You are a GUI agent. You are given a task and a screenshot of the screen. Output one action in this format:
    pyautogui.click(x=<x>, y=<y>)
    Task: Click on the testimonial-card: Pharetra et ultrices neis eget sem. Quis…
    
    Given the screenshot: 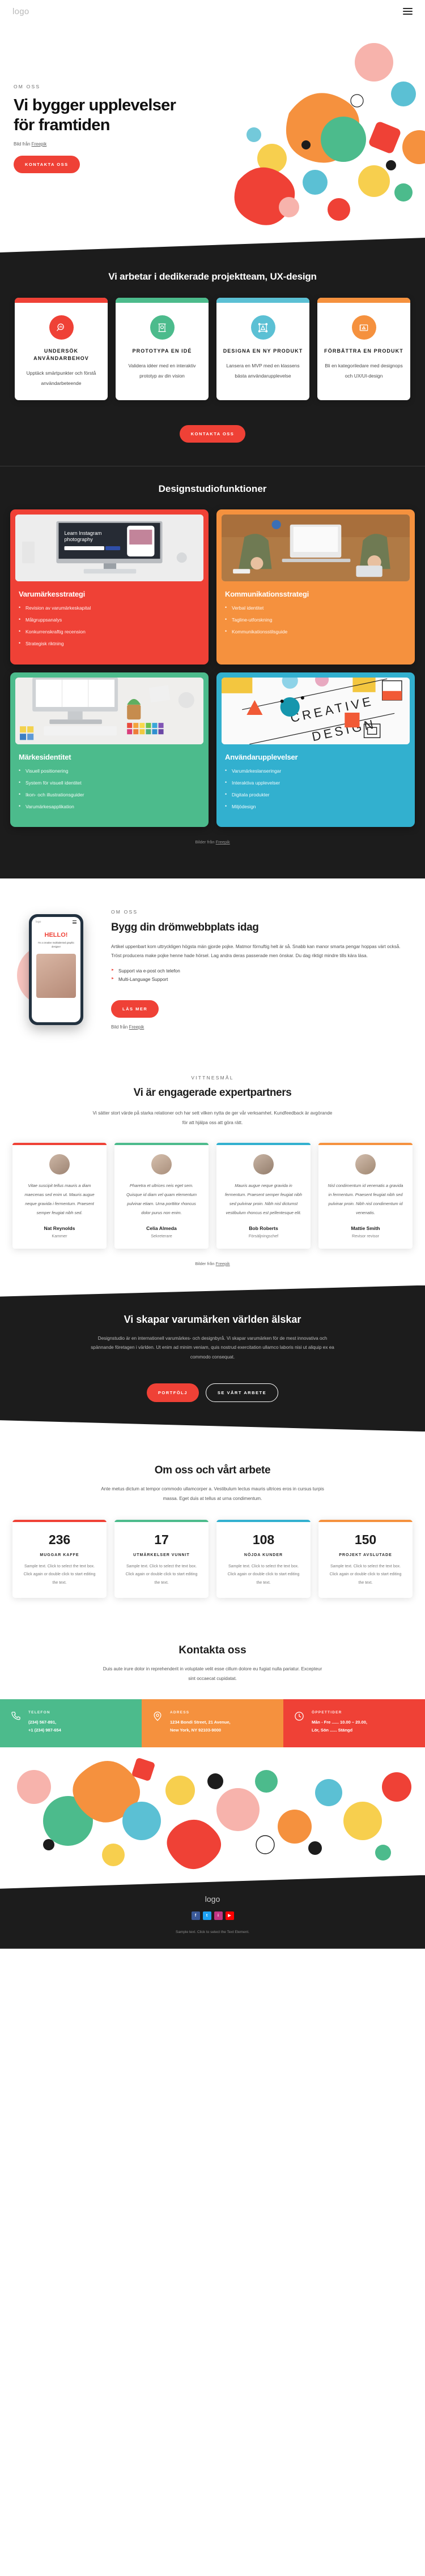 What is the action you would take?
    pyautogui.click(x=161, y=1195)
    